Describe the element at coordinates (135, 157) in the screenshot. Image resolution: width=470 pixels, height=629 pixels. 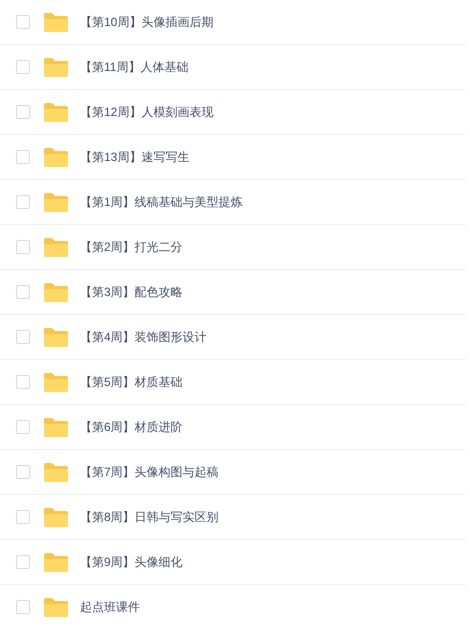
I see `folder-name: 【第13周】速写写生` at that location.